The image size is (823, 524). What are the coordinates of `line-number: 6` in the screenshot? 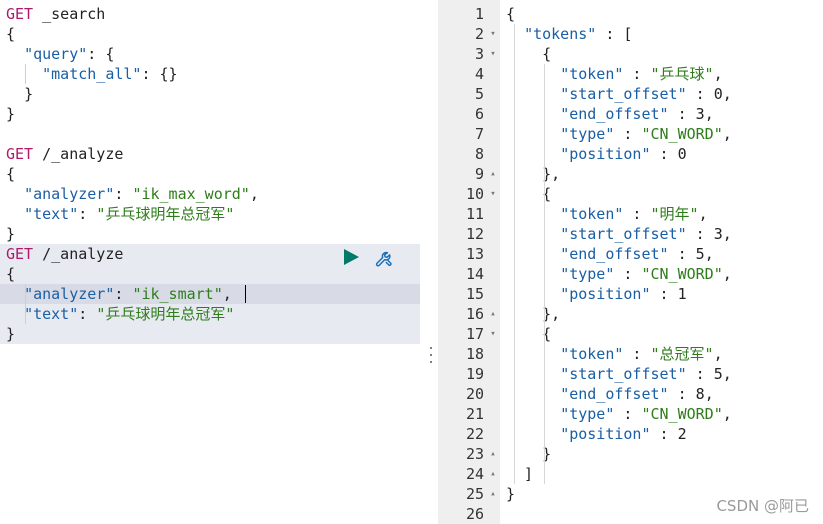 It's located at (479, 114).